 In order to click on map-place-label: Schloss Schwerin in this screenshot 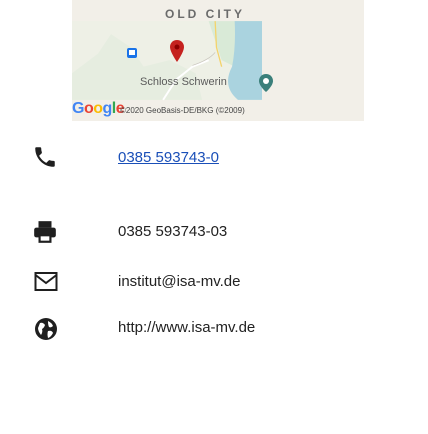, I will do `click(183, 82)`.